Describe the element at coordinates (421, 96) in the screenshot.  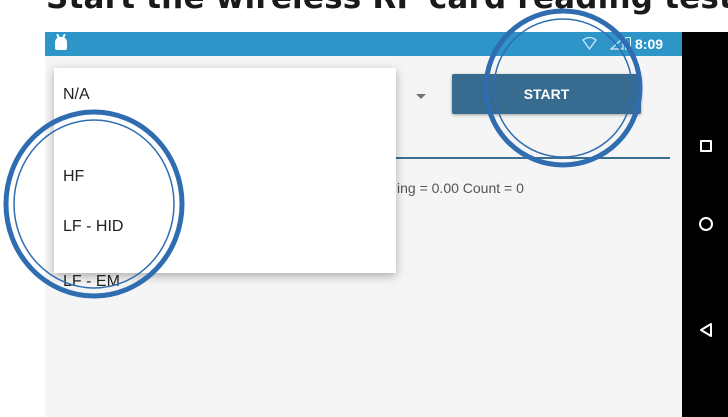
I see `dropdown-arrow-icon` at that location.